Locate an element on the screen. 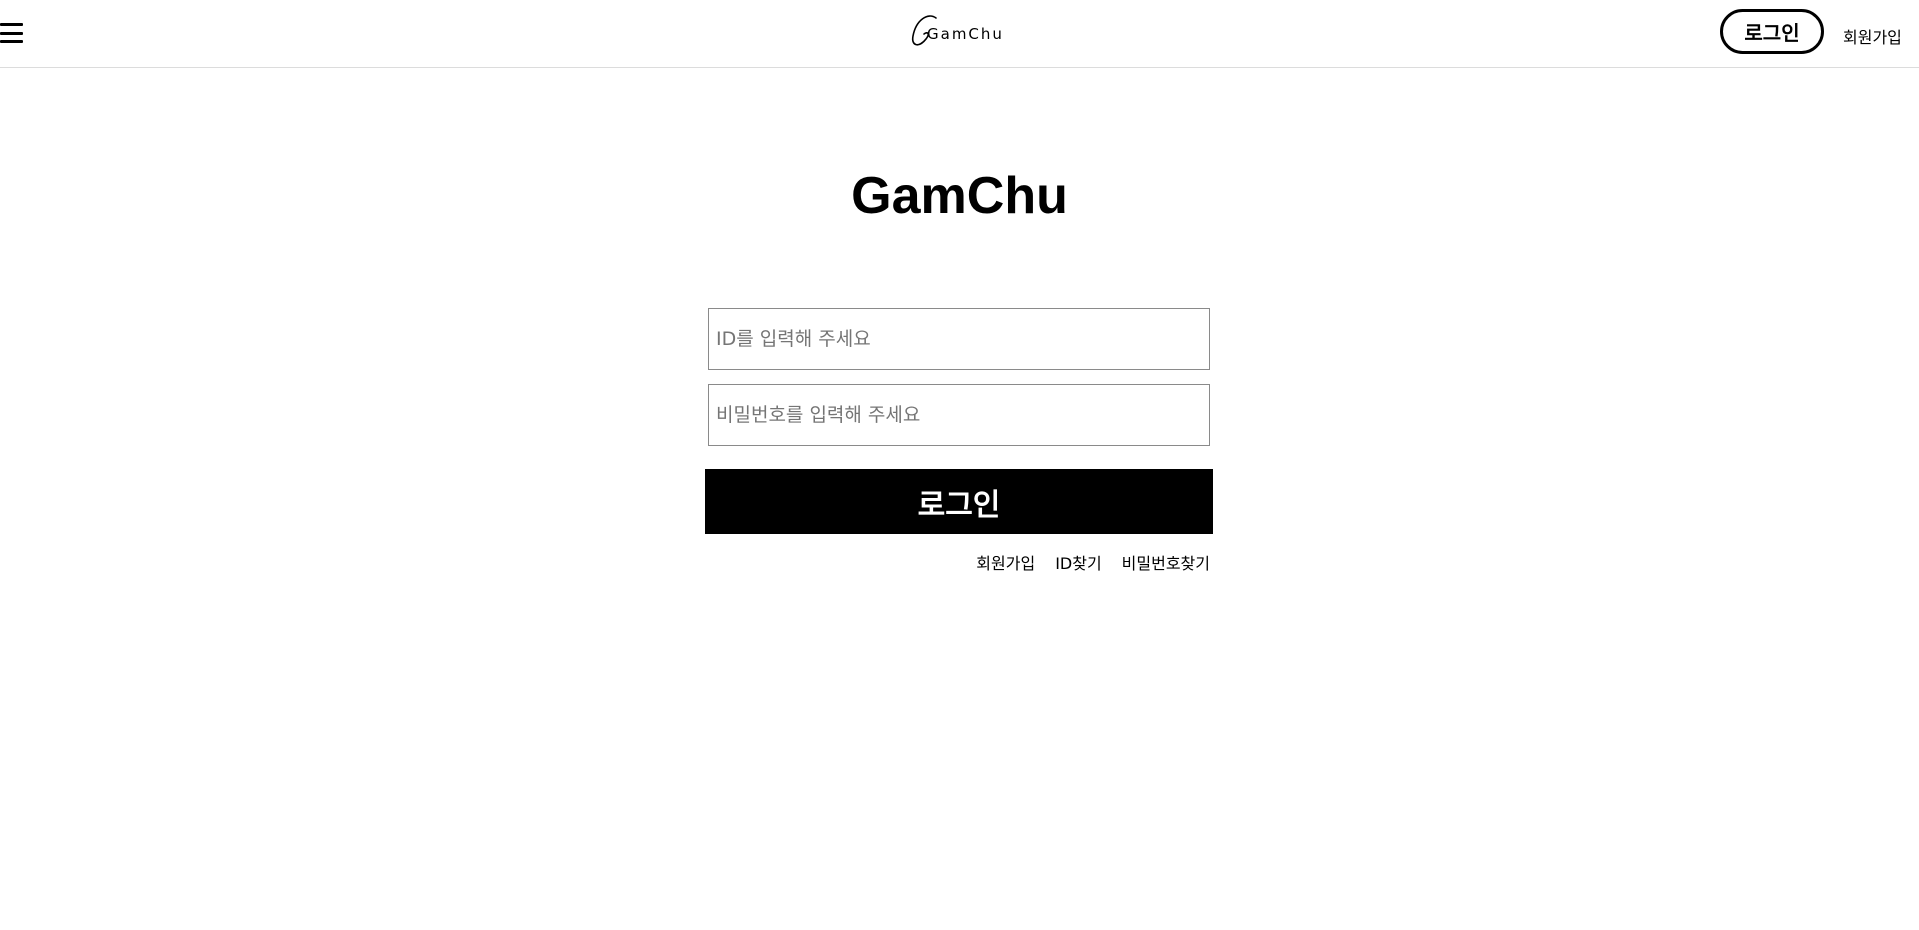 The width and height of the screenshot is (1919, 930). auxiliary-links: 회원가입 ID찾기 비밀번호찾기 is located at coordinates (1085, 562).